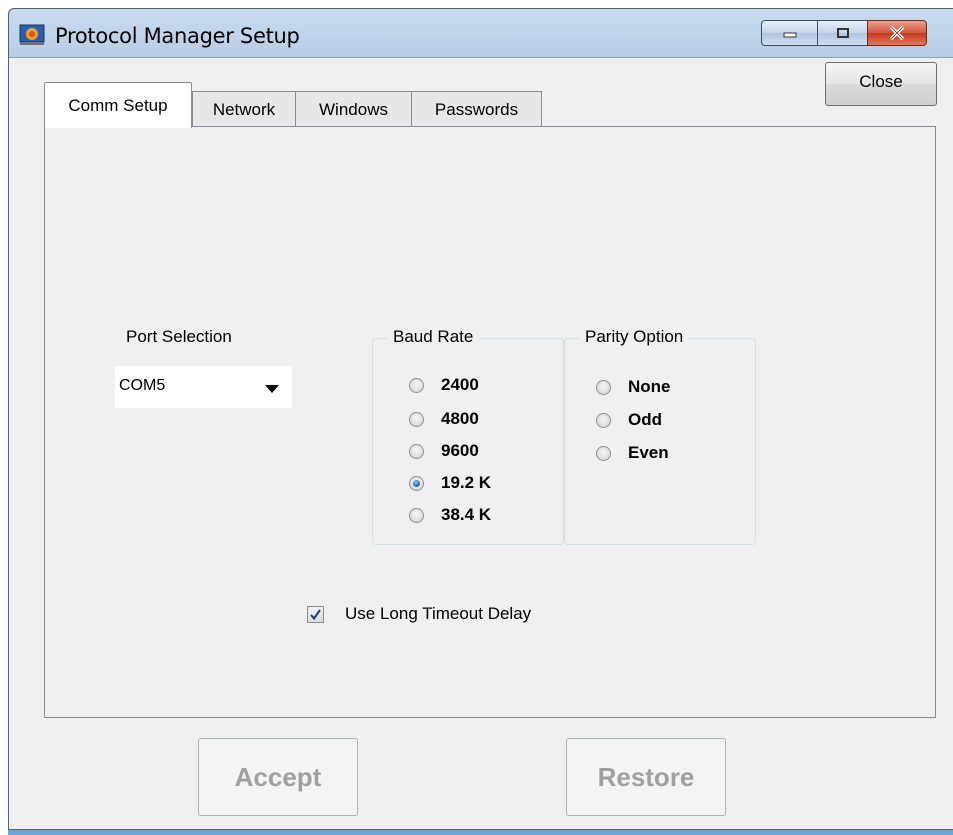  I want to click on long-timeout-label: Use Long Timeout Delay, so click(438, 613).